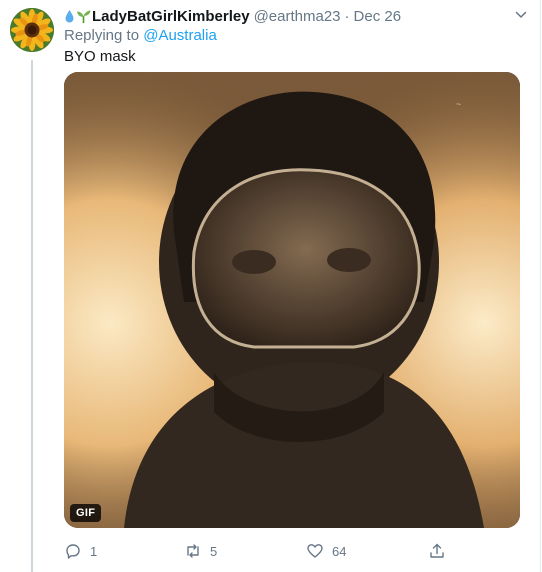  What do you see at coordinates (102, 35) in the screenshot?
I see `reply-prefix: Replying to` at bounding box center [102, 35].